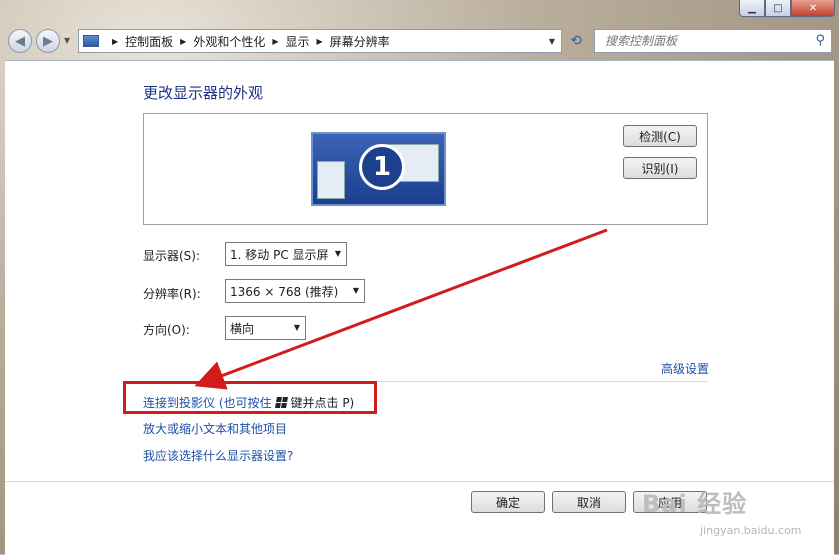 The width and height of the screenshot is (839, 555). Describe the element at coordinates (218, 455) in the screenshot. I see `display-help-link: 我应该选择什么显示器设置?` at that location.